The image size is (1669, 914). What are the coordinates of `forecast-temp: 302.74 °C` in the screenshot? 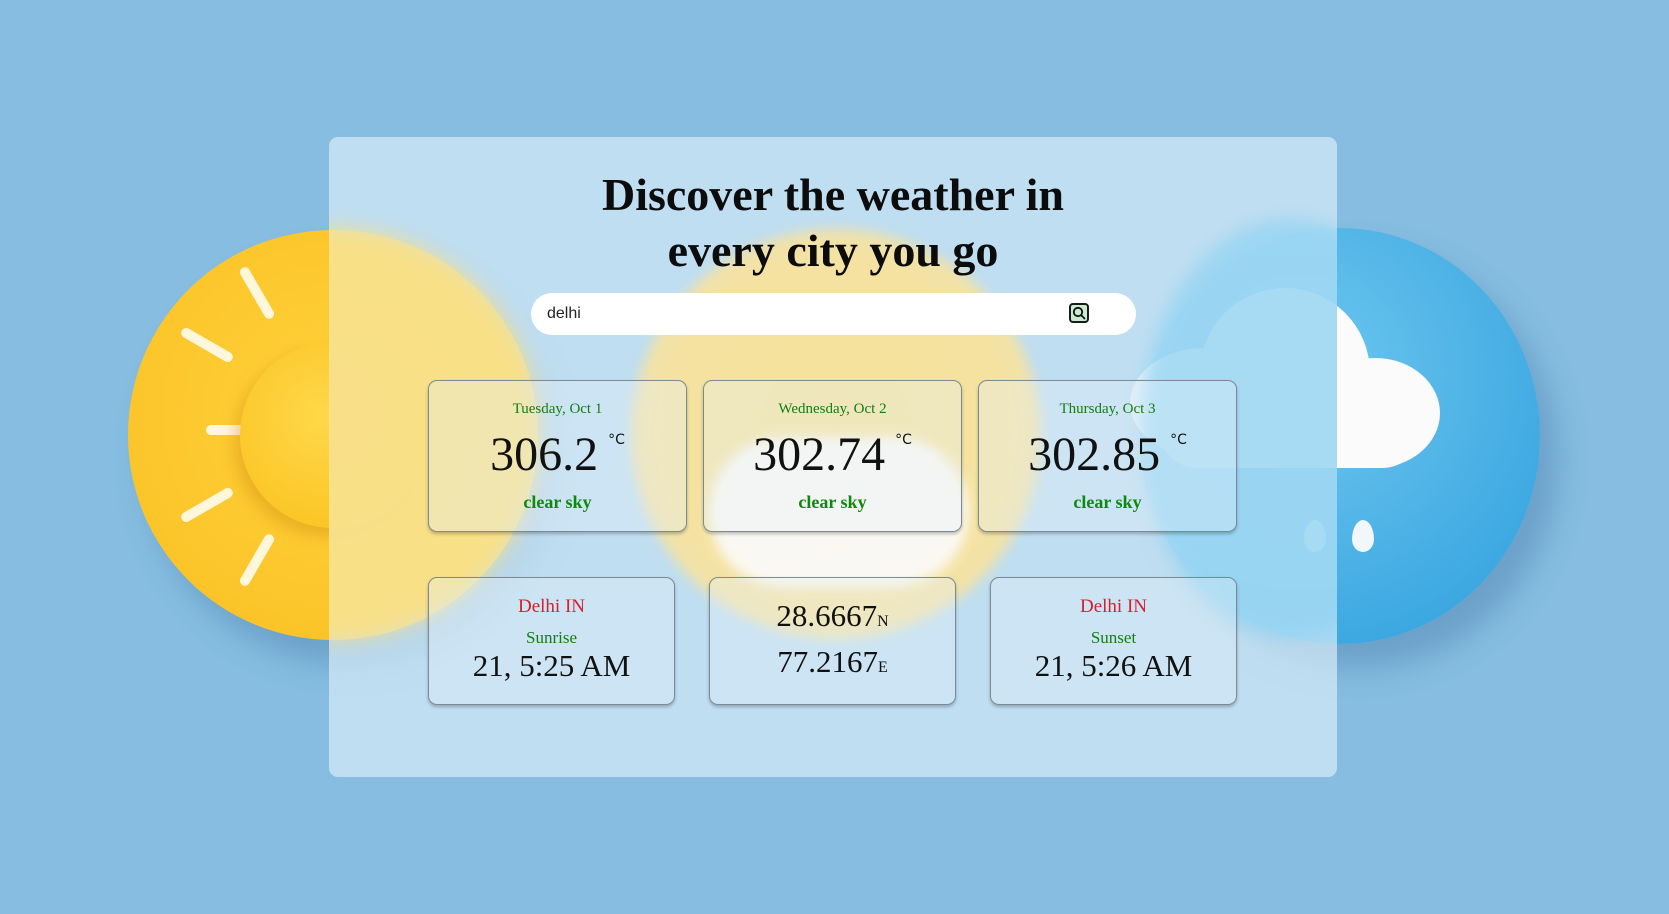 It's located at (832, 454).